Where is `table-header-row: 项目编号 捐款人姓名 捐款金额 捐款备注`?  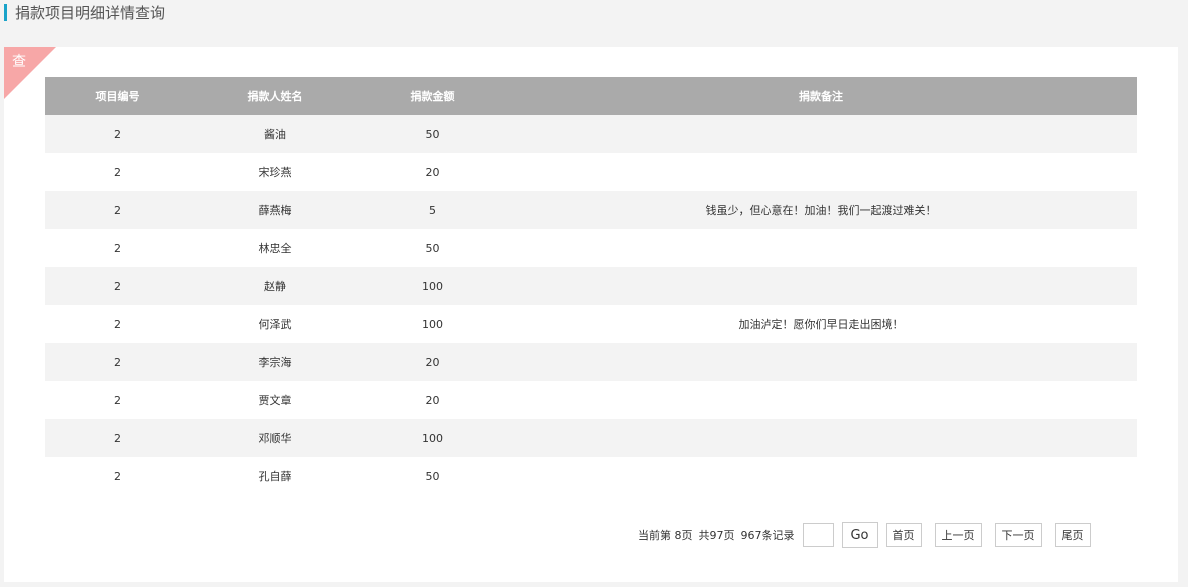 table-header-row: 项目编号 捐款人姓名 捐款金额 捐款备注 is located at coordinates (591, 96).